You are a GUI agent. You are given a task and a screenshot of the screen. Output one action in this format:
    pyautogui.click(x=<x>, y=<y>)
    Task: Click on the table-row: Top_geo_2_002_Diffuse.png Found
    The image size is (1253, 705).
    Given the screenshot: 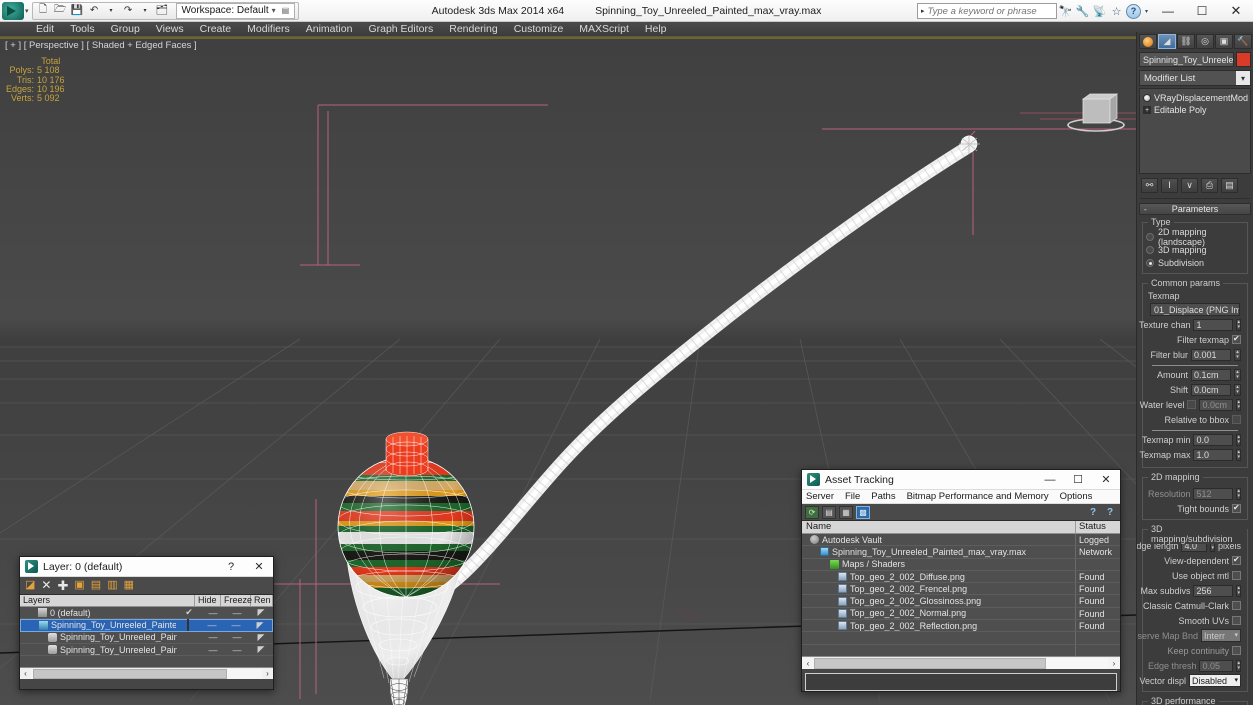 What is the action you would take?
    pyautogui.click(x=961, y=577)
    